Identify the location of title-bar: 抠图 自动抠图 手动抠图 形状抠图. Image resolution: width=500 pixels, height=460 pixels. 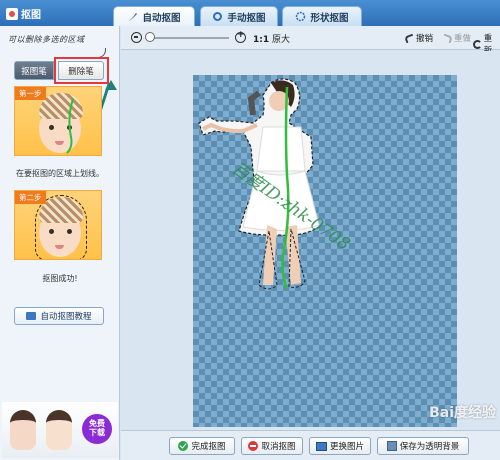
(250, 13).